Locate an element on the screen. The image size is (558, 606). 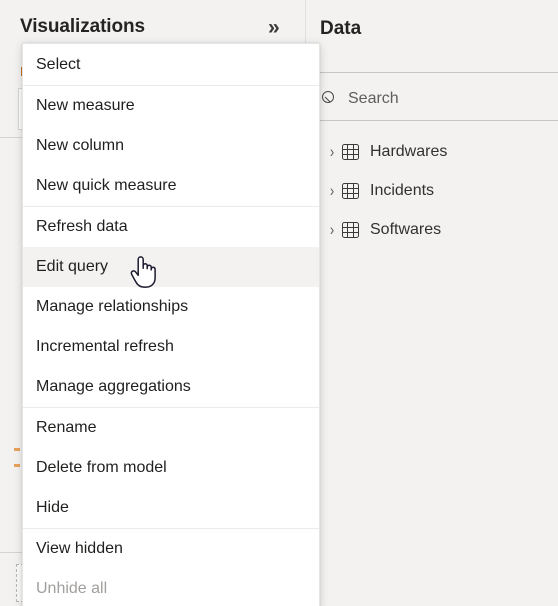
chevron-double-right-icon: » is located at coordinates (274, 27).